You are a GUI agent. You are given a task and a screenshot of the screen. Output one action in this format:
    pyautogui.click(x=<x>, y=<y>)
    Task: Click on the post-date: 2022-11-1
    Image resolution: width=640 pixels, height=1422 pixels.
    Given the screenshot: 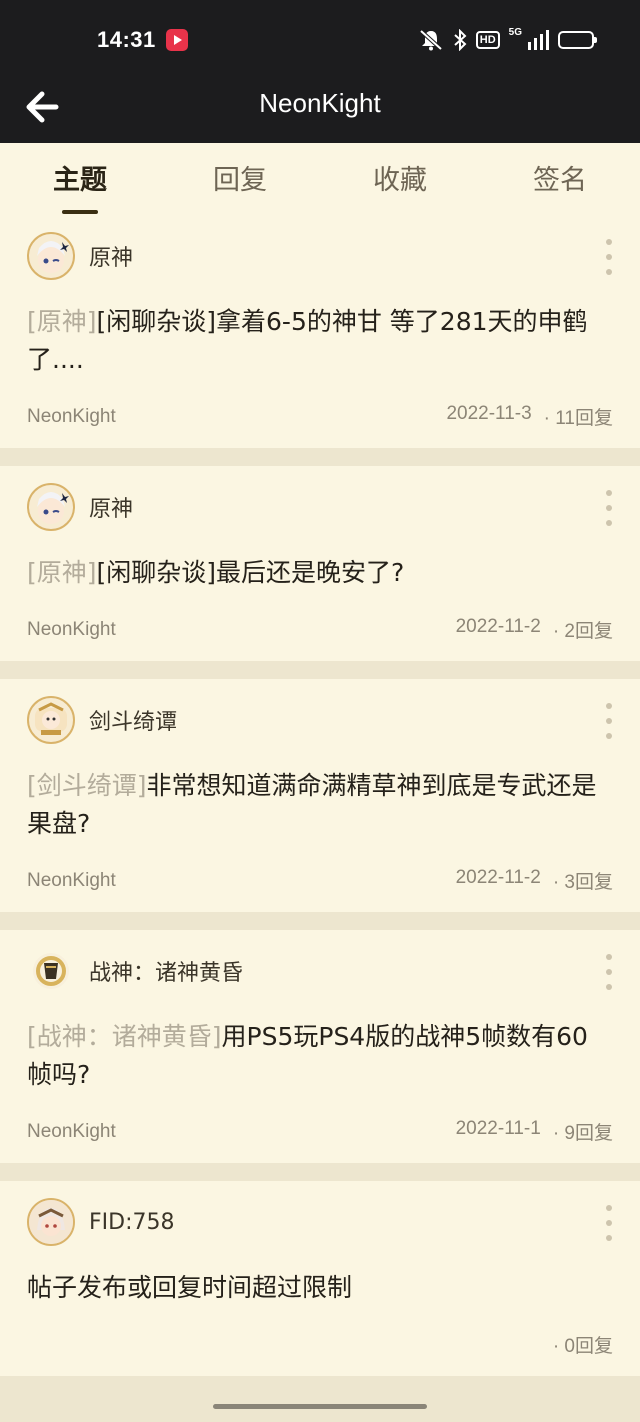 What is the action you would take?
    pyautogui.click(x=498, y=1128)
    